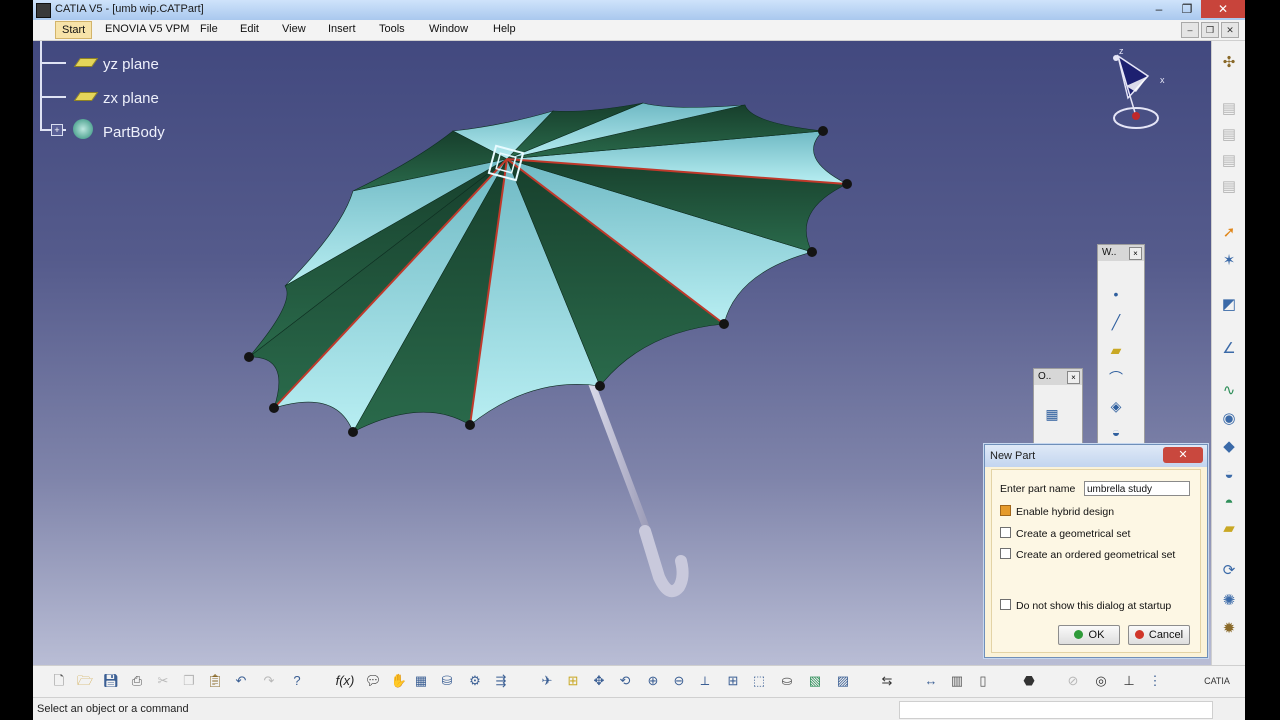  I want to click on grid-icon: ⋮, so click(1155, 681).